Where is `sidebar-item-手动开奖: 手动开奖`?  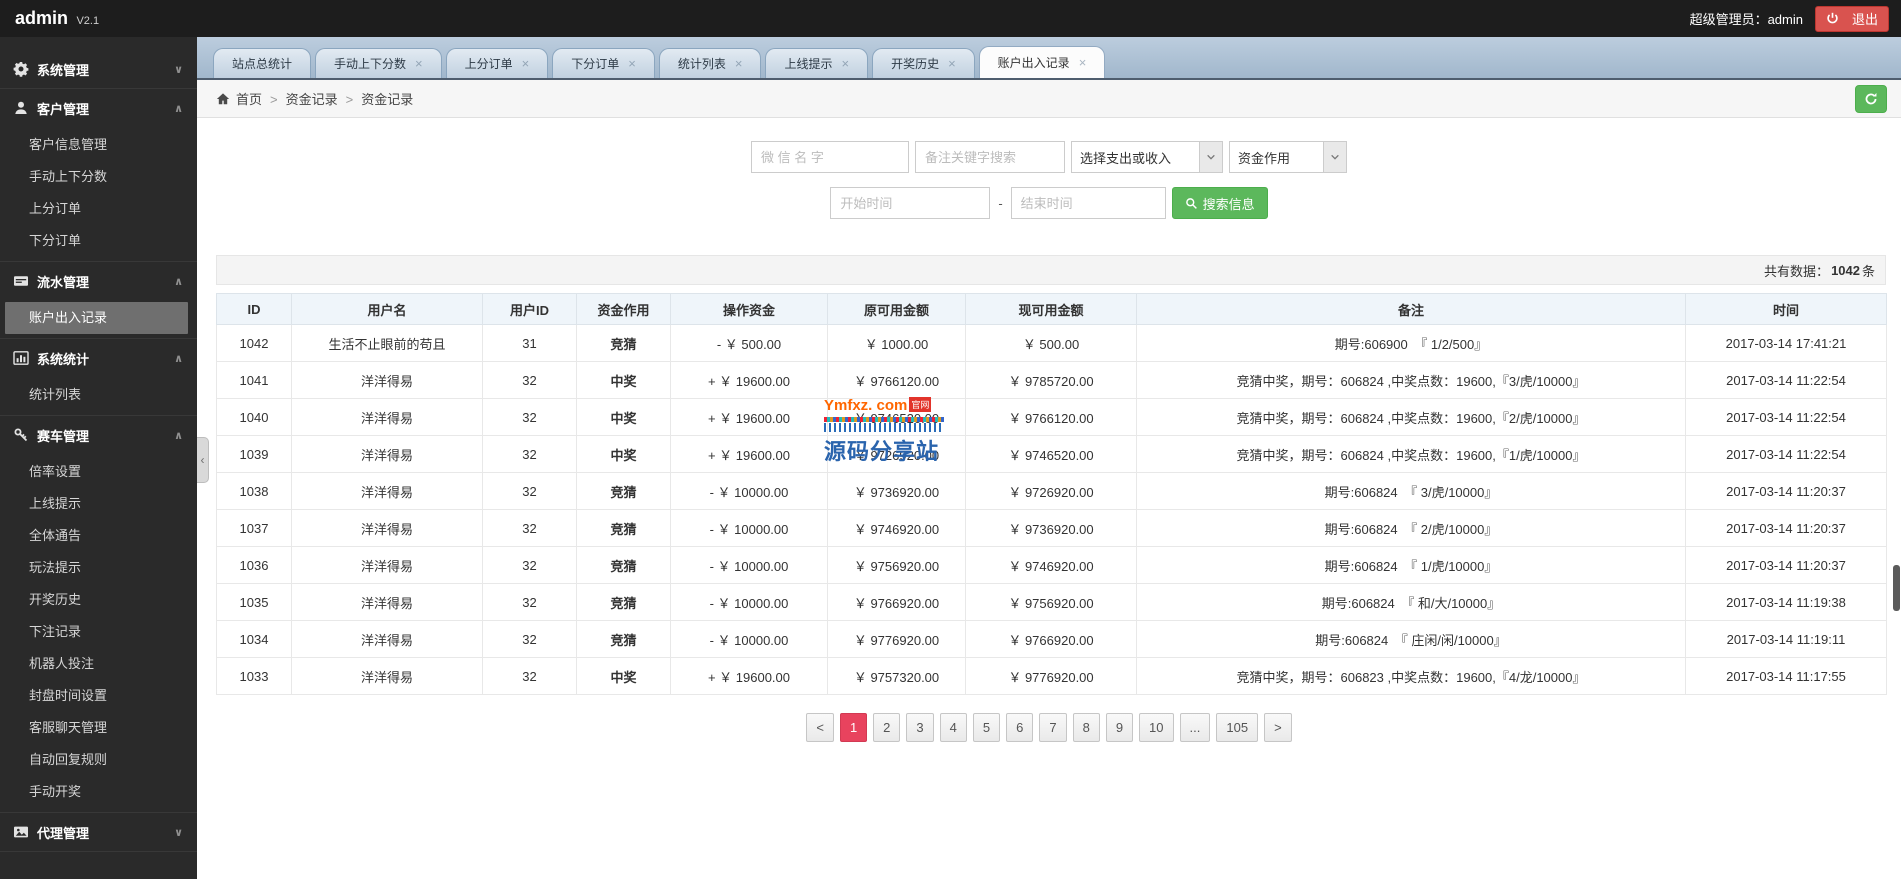
sidebar-item-手动开奖: 手动开奖 is located at coordinates (98, 792).